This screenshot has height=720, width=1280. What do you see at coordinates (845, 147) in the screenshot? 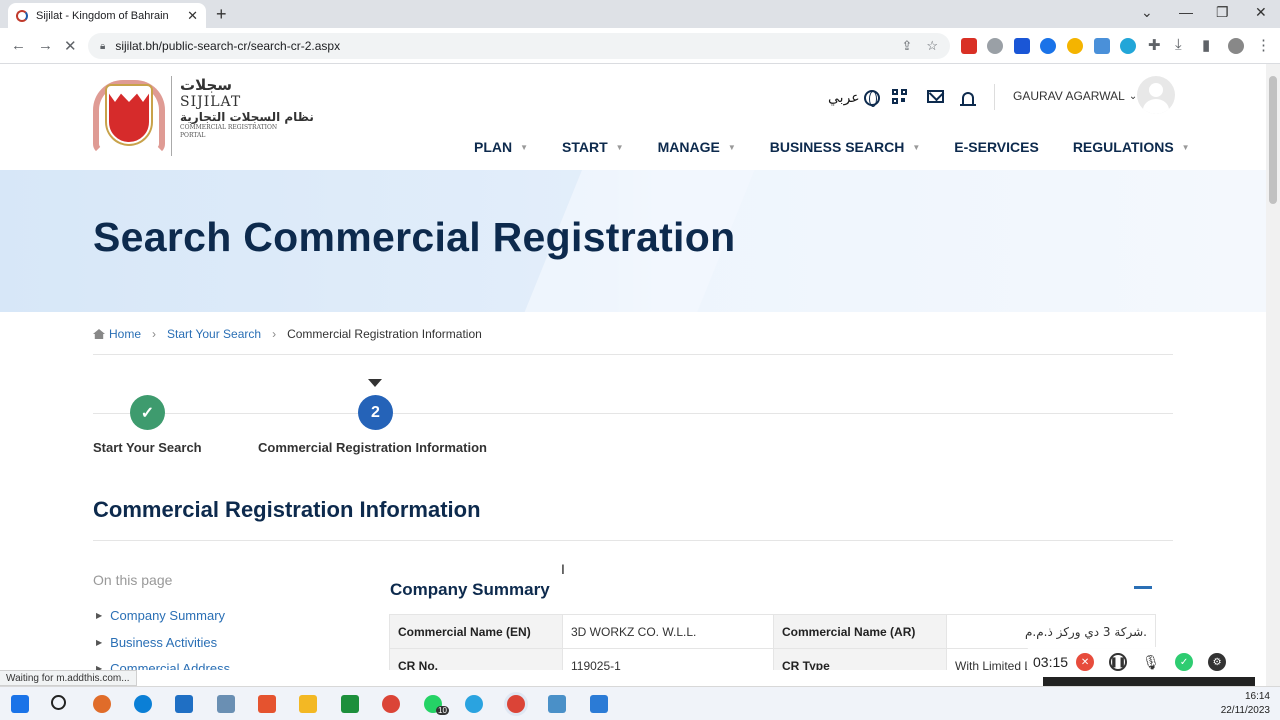
I see `nav-business-search: BUSINESS SEARCH ▼` at bounding box center [845, 147].